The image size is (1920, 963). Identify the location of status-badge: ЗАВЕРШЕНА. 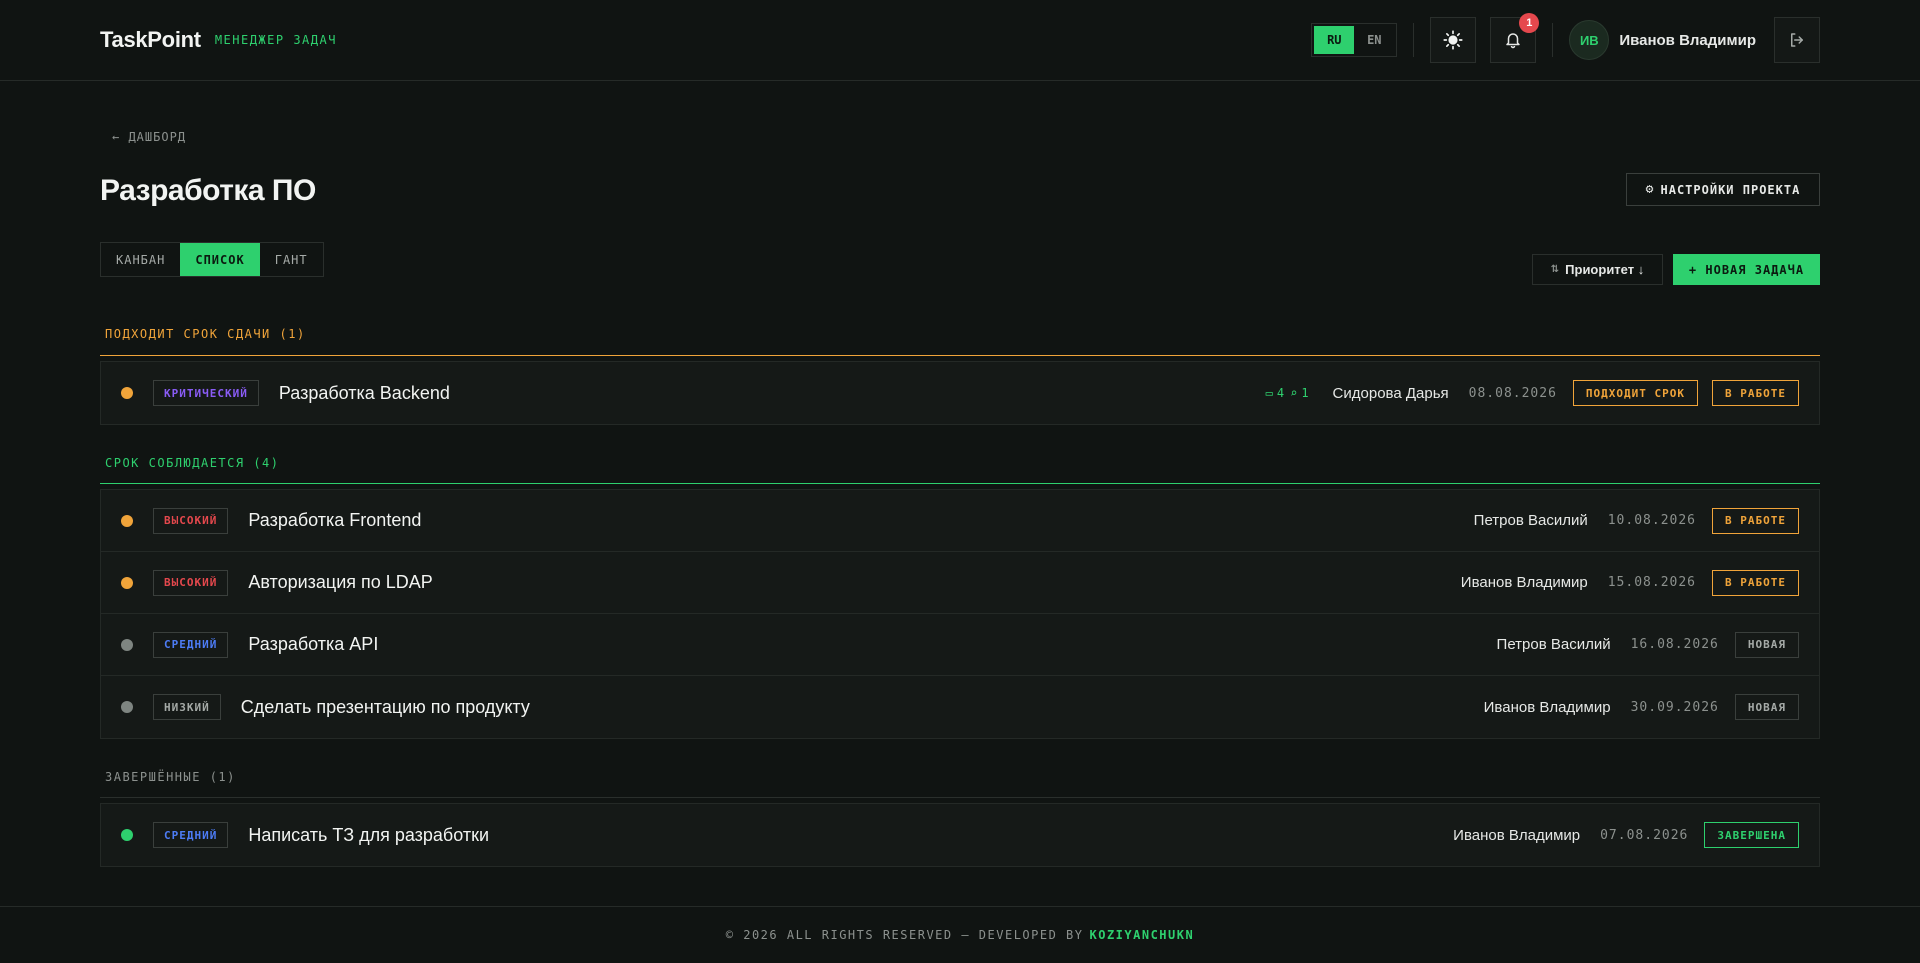
(1751, 835).